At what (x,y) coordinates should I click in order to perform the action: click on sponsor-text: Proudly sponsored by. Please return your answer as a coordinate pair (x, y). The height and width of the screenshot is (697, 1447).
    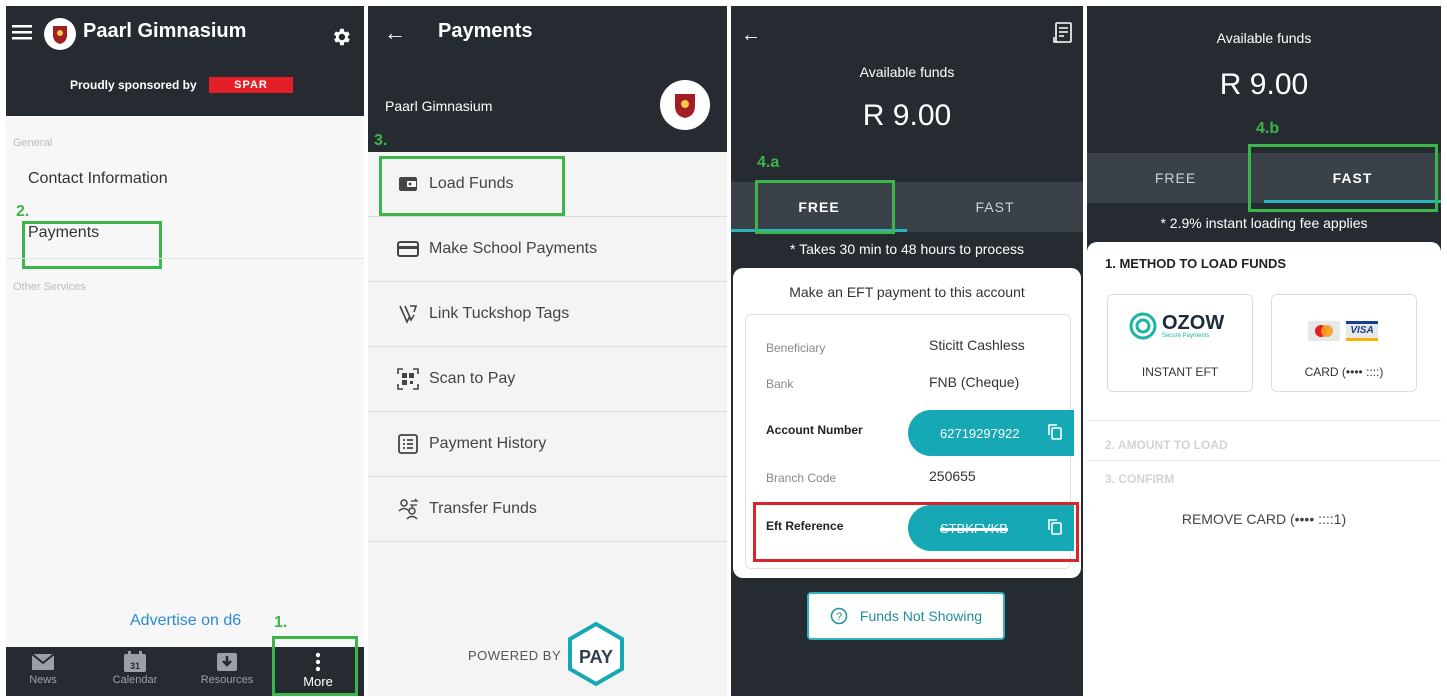
    Looking at the image, I should click on (133, 85).